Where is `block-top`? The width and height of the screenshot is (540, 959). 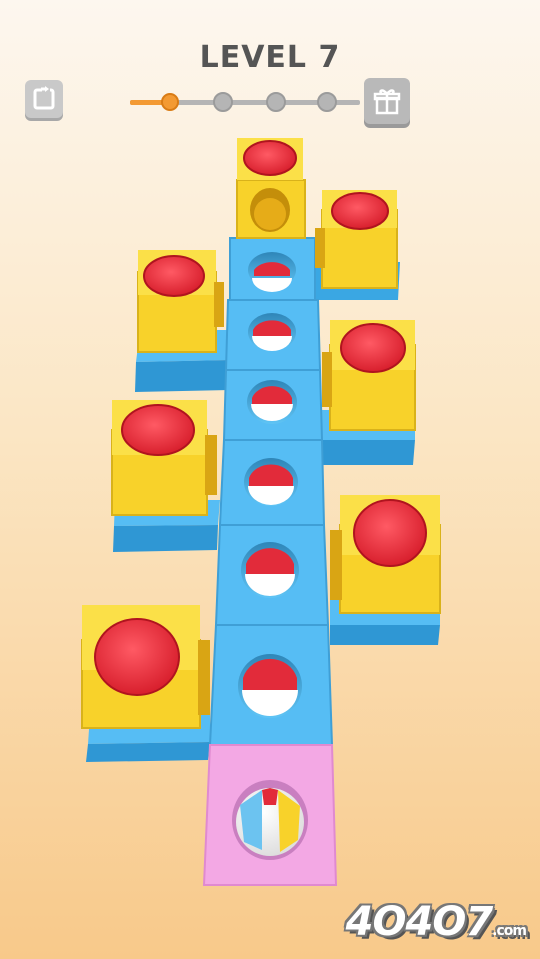 block-top is located at coordinates (271, 188).